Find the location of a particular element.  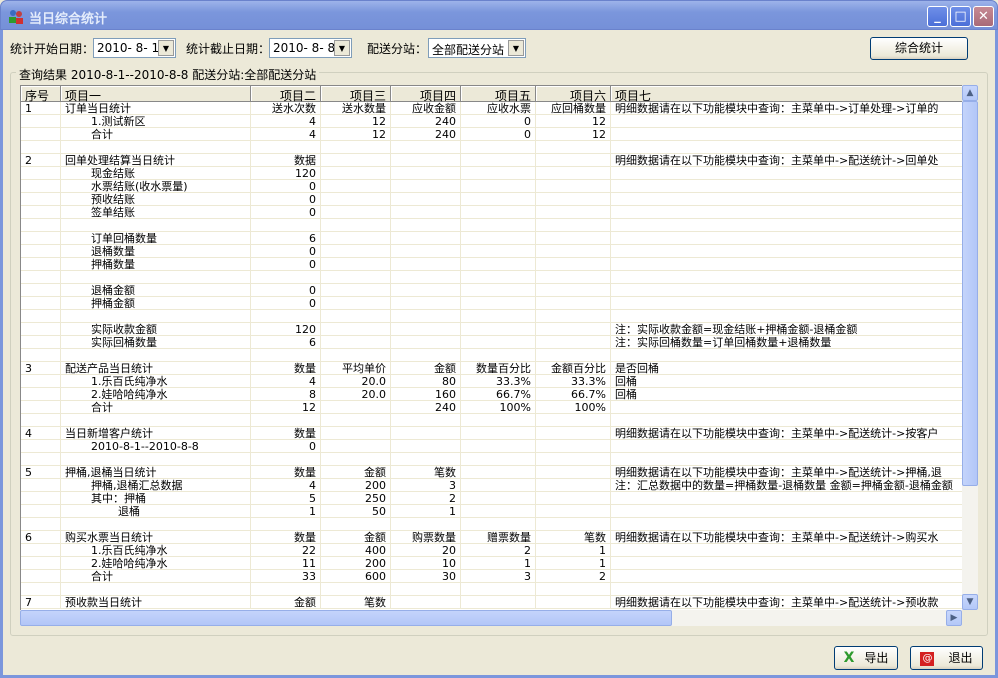

column-header-seq: 序号 is located at coordinates (41, 94).